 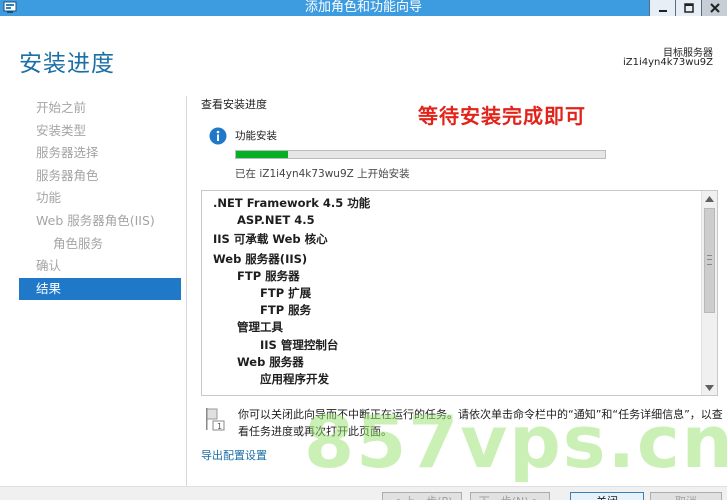 I want to click on feature-tree-item: ASP.NET 4.5, so click(x=276, y=220).